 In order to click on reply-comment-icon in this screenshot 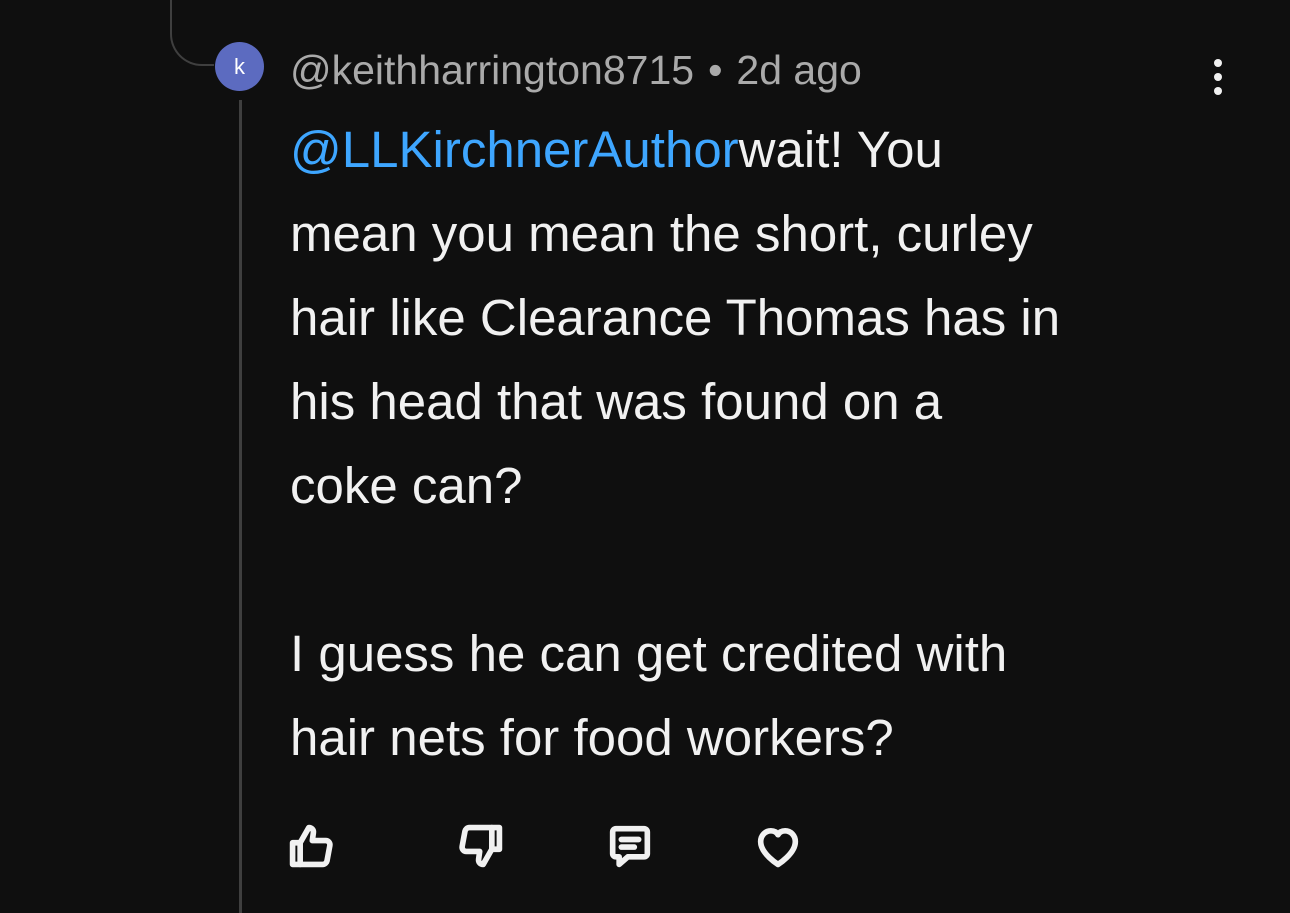, I will do `click(630, 846)`.